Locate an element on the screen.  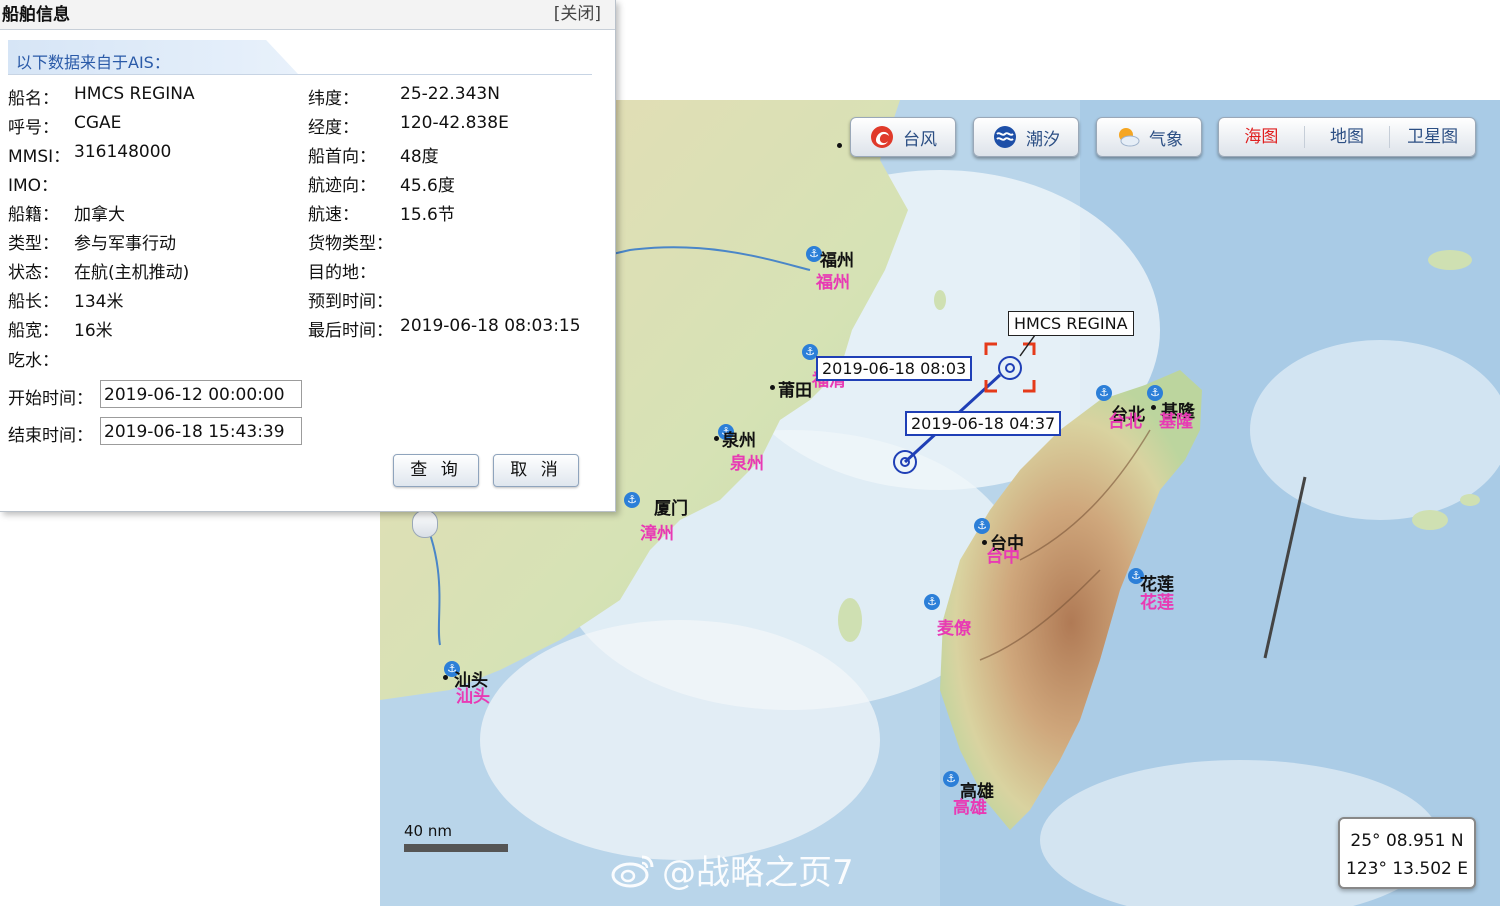
dialog-header: 船舶信息 [关闭] is located at coordinates (307, 15).